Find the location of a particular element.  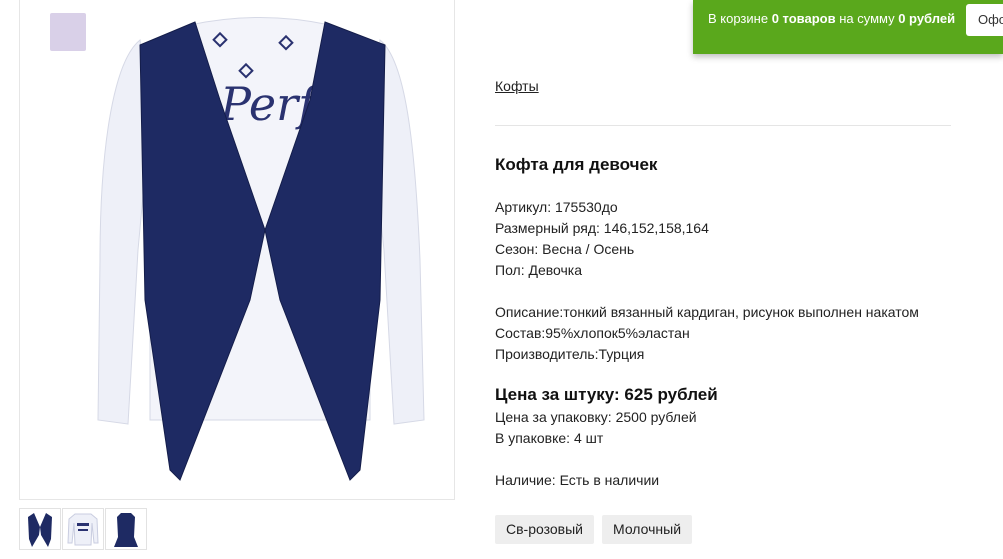

product-title: Кофта для девочек is located at coordinates (576, 164).